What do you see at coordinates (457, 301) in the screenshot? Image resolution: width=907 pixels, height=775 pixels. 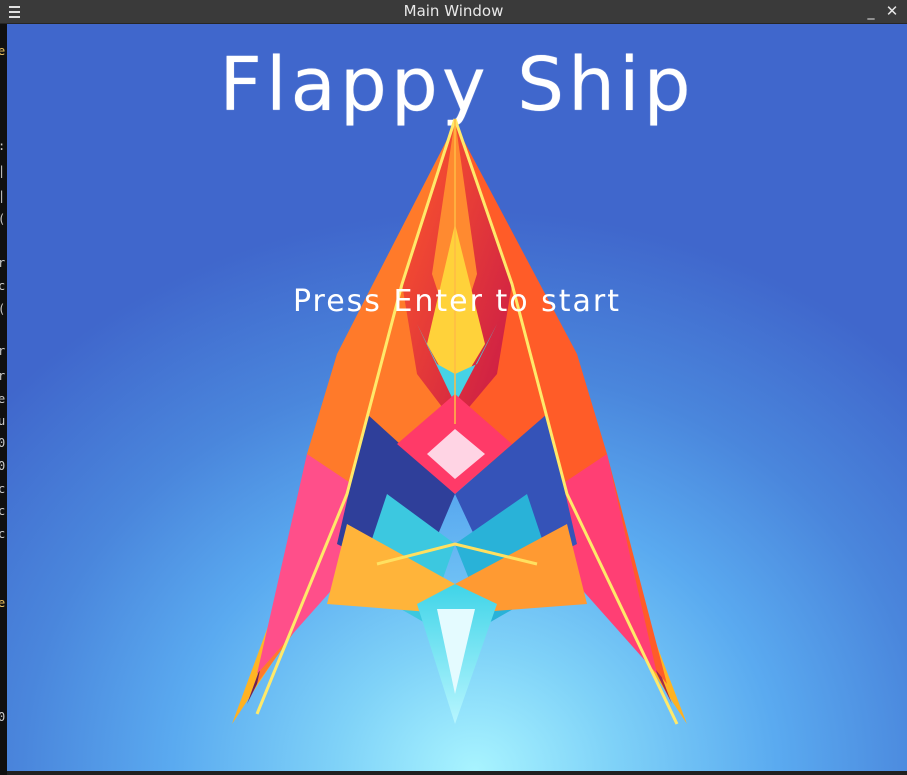 I see `start-prompt: Press Enter to start` at bounding box center [457, 301].